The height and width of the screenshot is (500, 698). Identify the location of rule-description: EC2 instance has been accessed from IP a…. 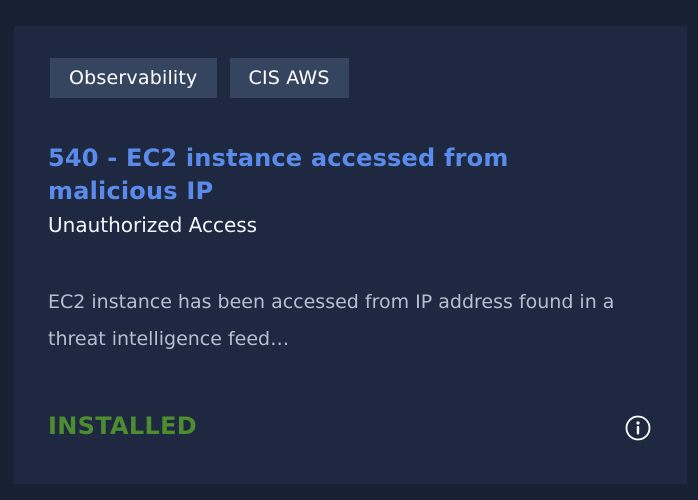
(331, 320).